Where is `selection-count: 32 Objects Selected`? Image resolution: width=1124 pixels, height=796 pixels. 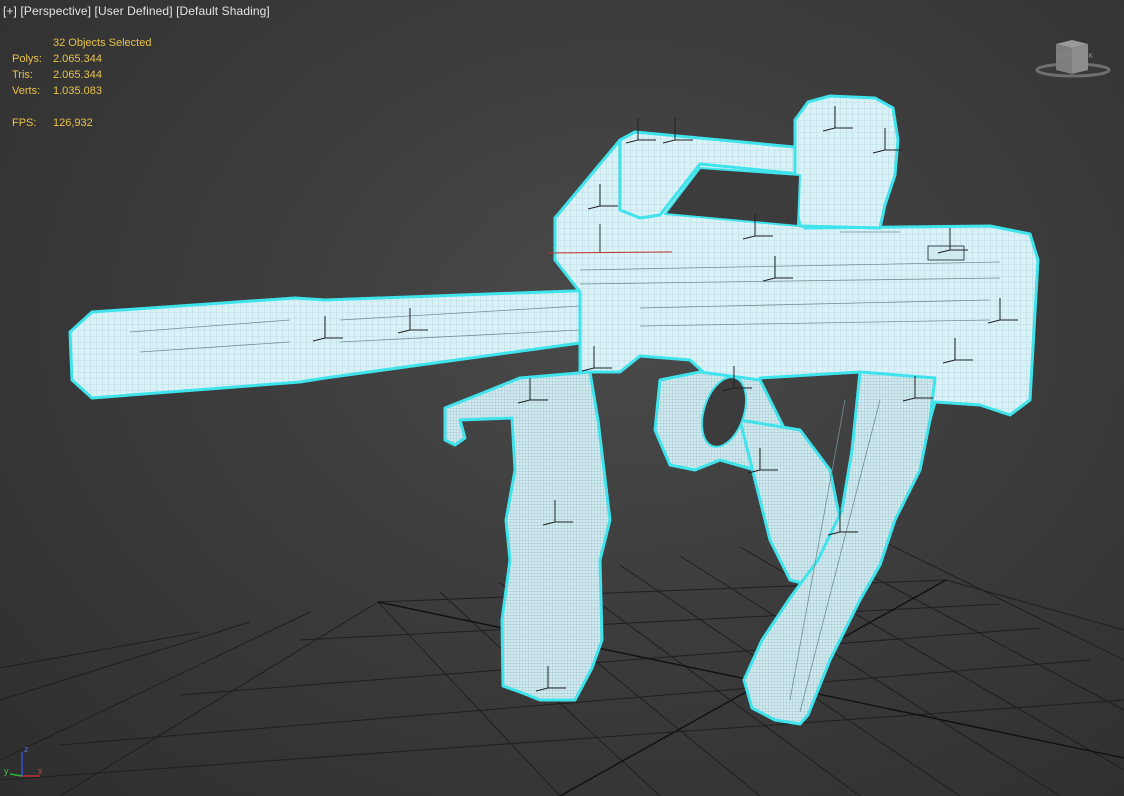 selection-count: 32 Objects Selected is located at coordinates (102, 43).